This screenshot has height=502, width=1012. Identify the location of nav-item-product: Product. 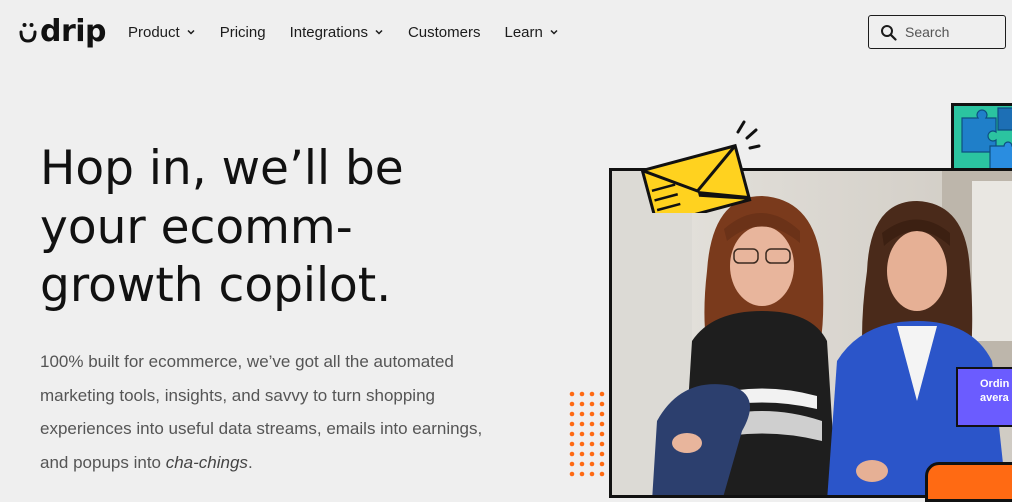
(162, 32).